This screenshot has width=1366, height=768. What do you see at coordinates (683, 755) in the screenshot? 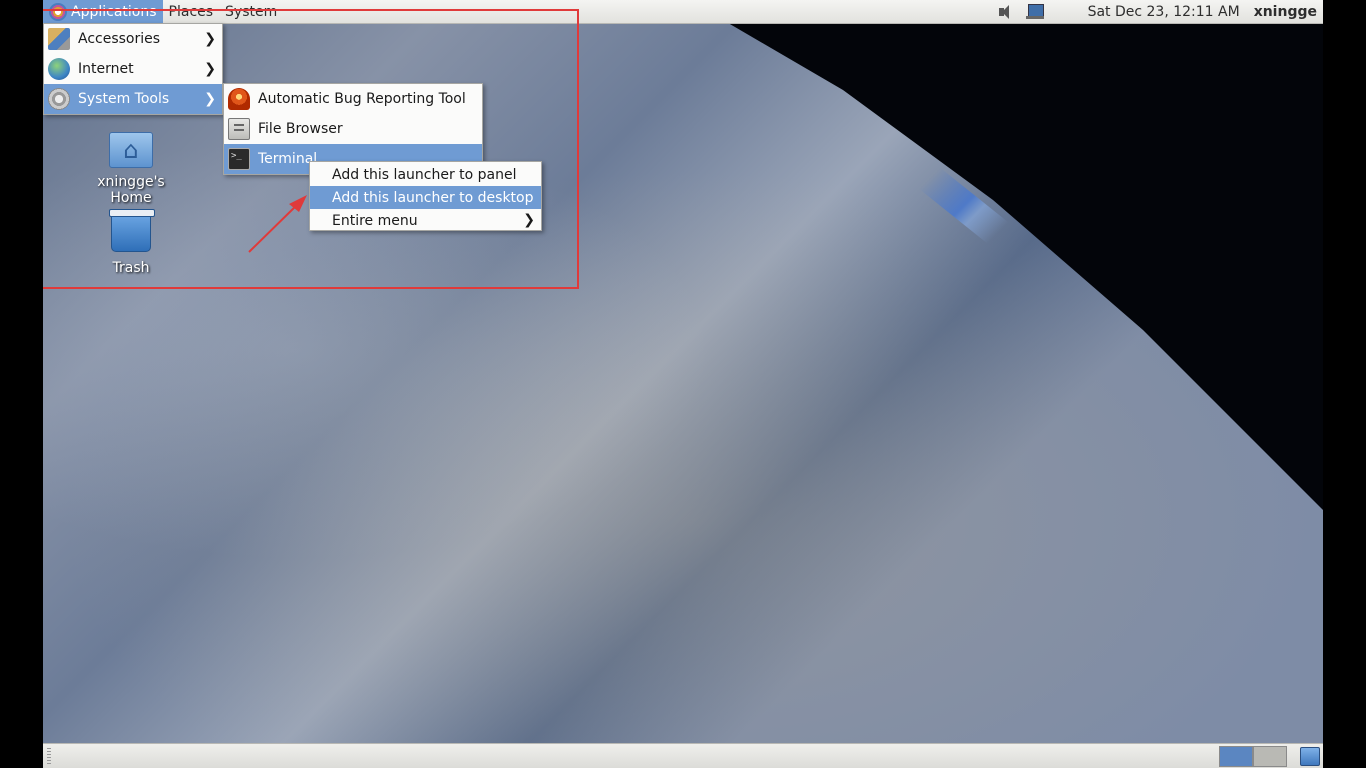
I see `bottom-panel` at bounding box center [683, 755].